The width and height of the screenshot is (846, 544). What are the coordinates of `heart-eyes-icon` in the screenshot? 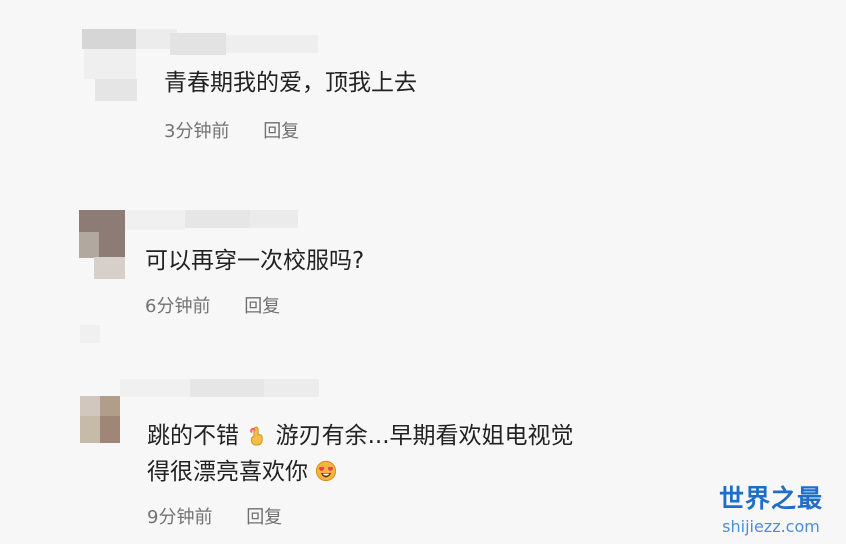 It's located at (326, 470).